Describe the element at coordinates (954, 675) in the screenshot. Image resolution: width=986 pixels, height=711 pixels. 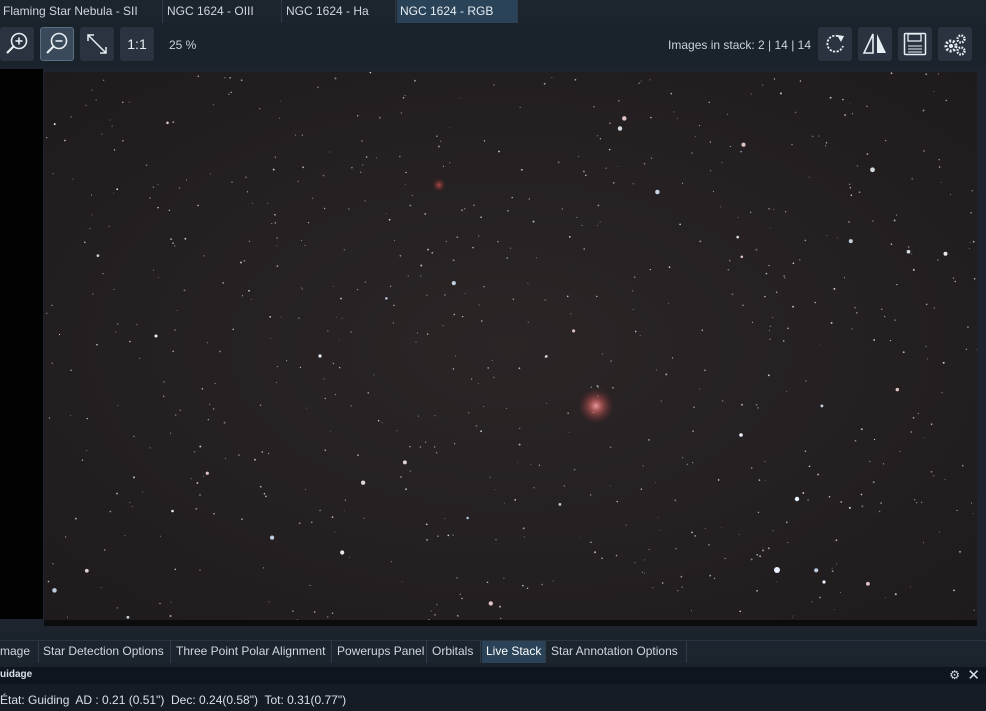
I see `panel-settings-icon: ⚙` at that location.